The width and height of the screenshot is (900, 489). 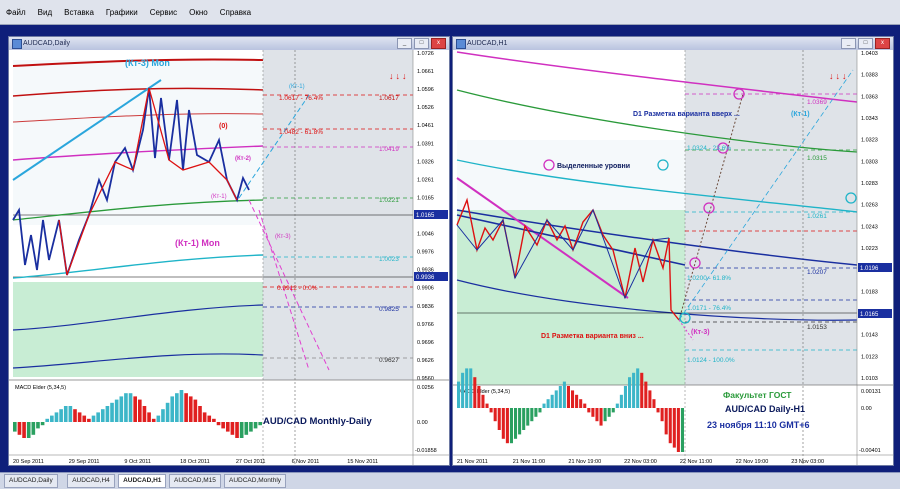 I want to click on axis-tick-label: 1.0661, so click(x=425, y=72).